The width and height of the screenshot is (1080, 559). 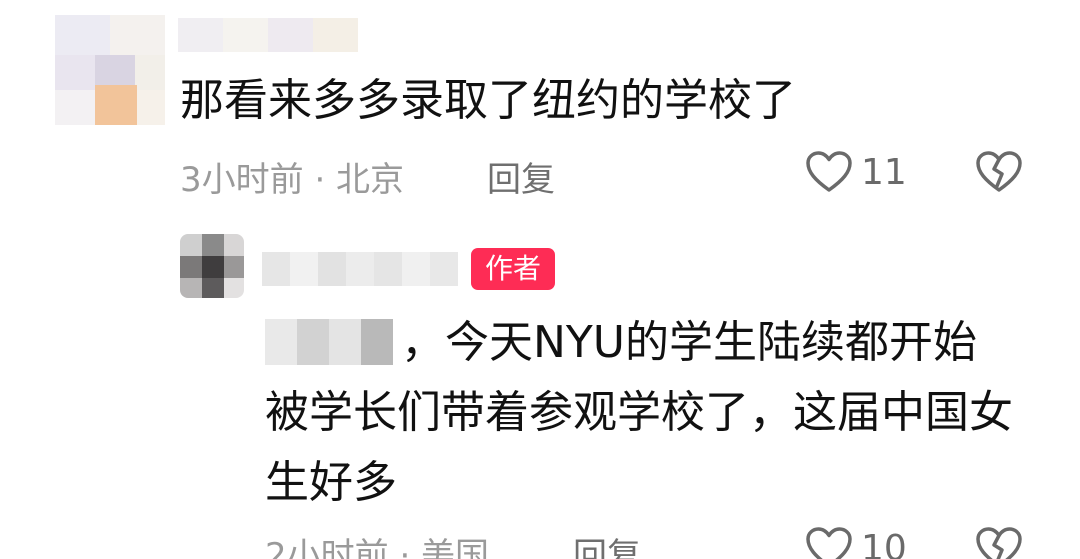 What do you see at coordinates (360, 269) in the screenshot?
I see `replier-name` at bounding box center [360, 269].